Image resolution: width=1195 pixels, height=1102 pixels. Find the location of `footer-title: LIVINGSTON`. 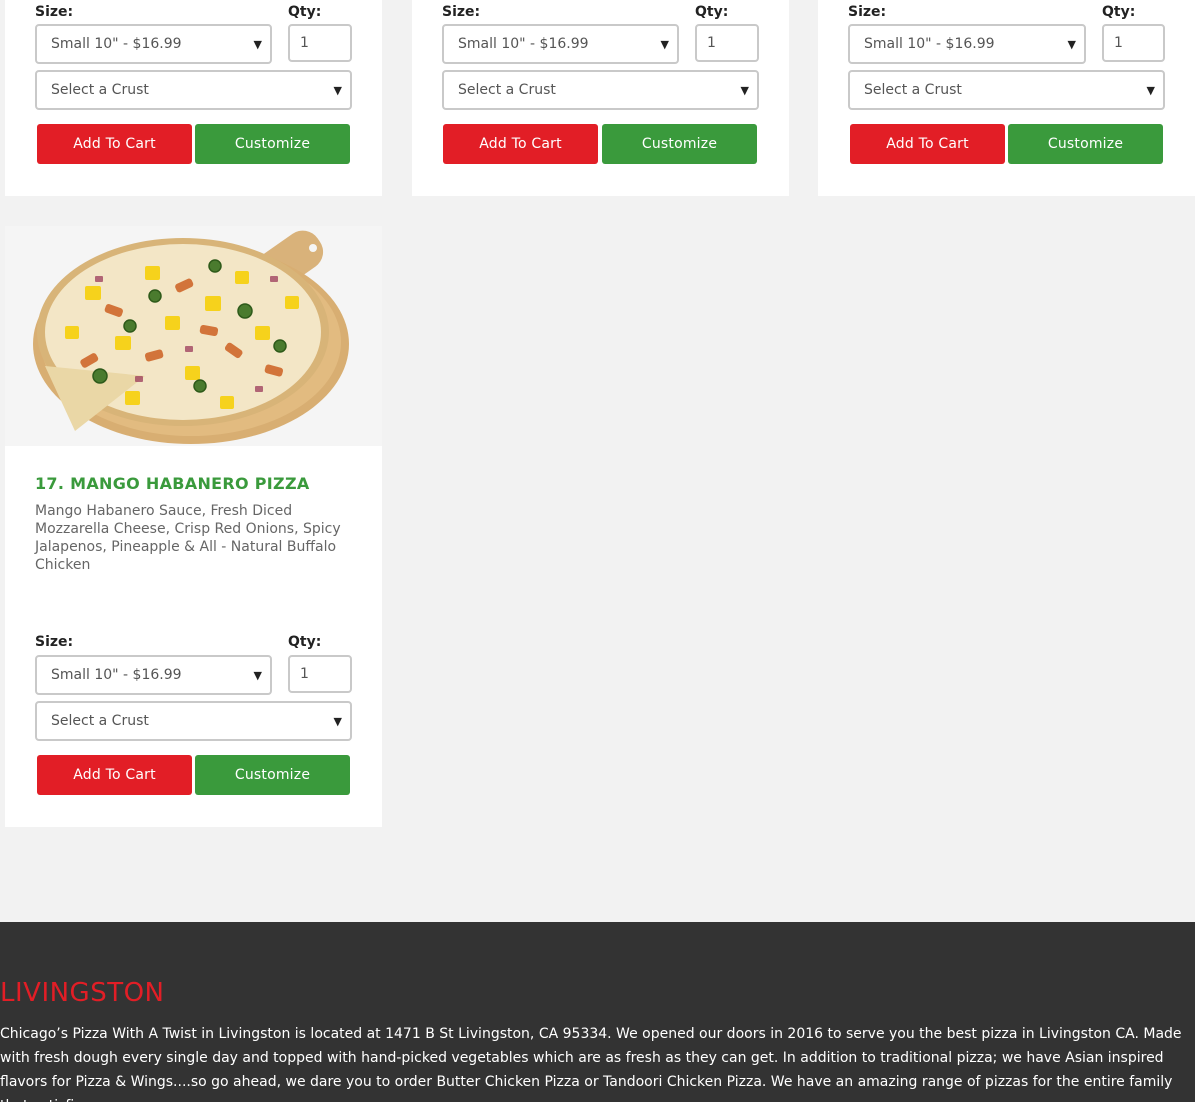

footer-title: LIVINGSTON is located at coordinates (82, 993).